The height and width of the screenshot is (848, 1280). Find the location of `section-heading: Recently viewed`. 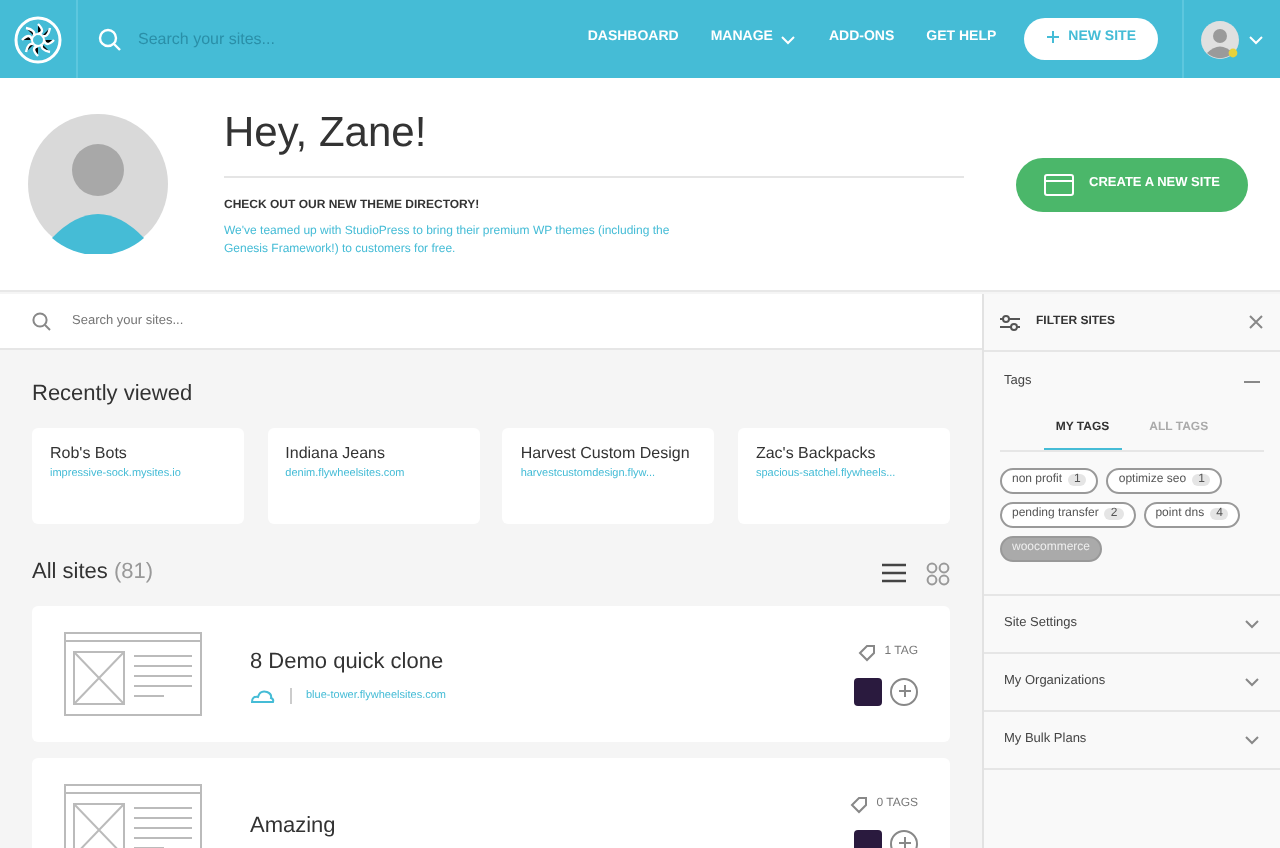

section-heading: Recently viewed is located at coordinates (113, 395).